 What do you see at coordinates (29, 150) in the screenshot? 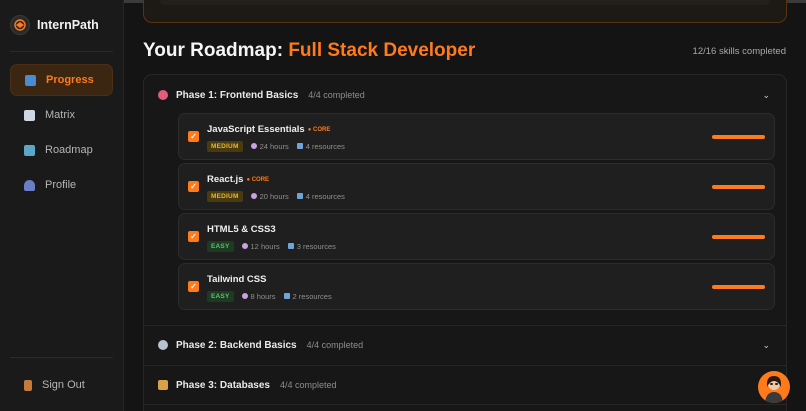
I see `map-icon` at bounding box center [29, 150].